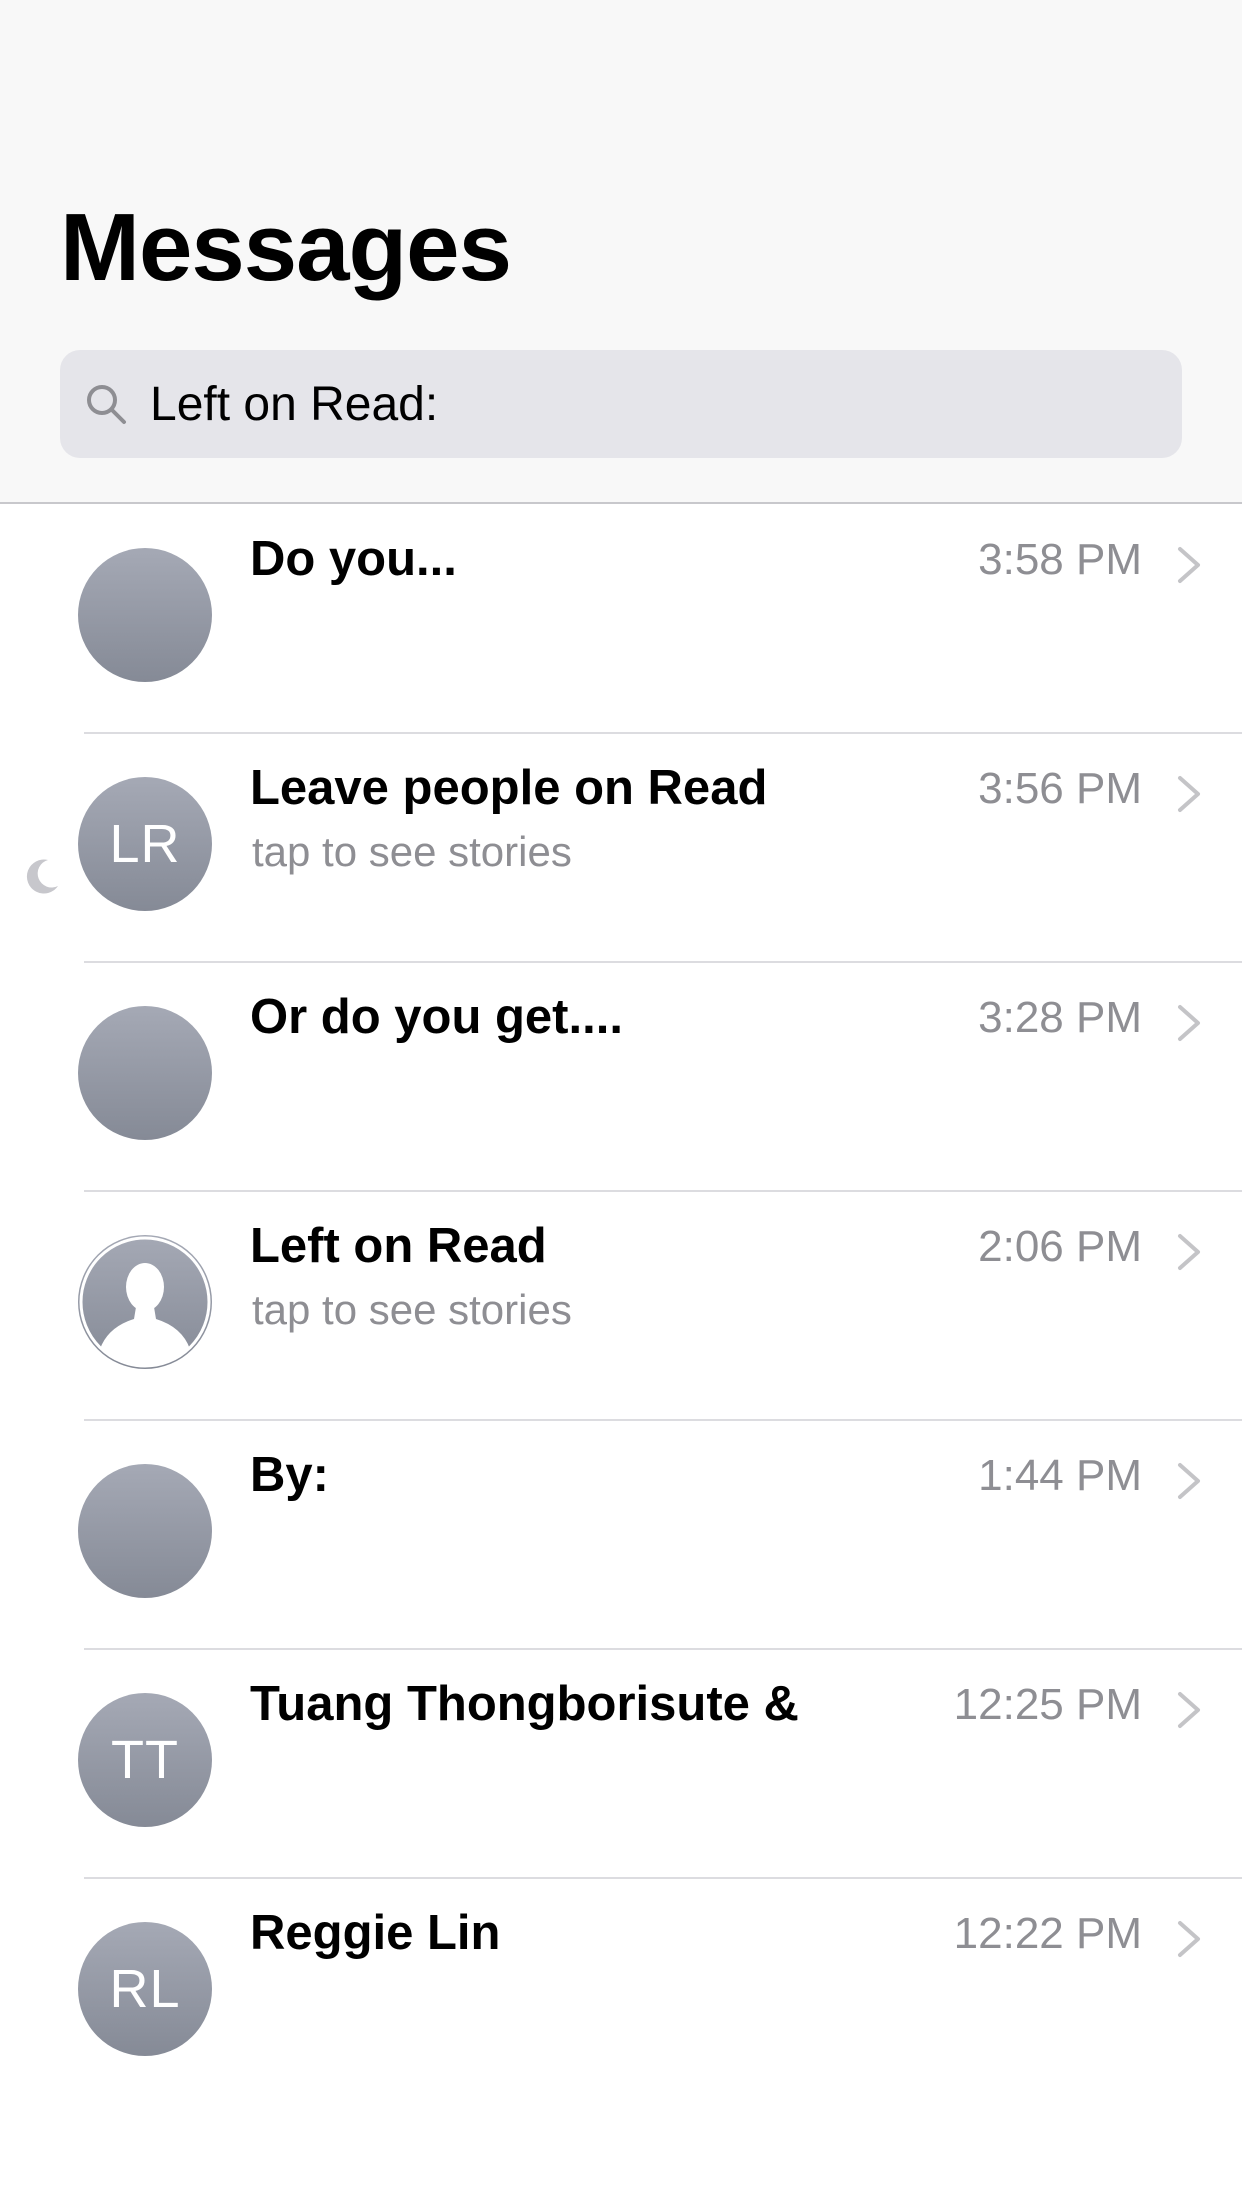 This screenshot has width=1242, height=2208. What do you see at coordinates (289, 1475) in the screenshot?
I see `conversation-name: By:` at bounding box center [289, 1475].